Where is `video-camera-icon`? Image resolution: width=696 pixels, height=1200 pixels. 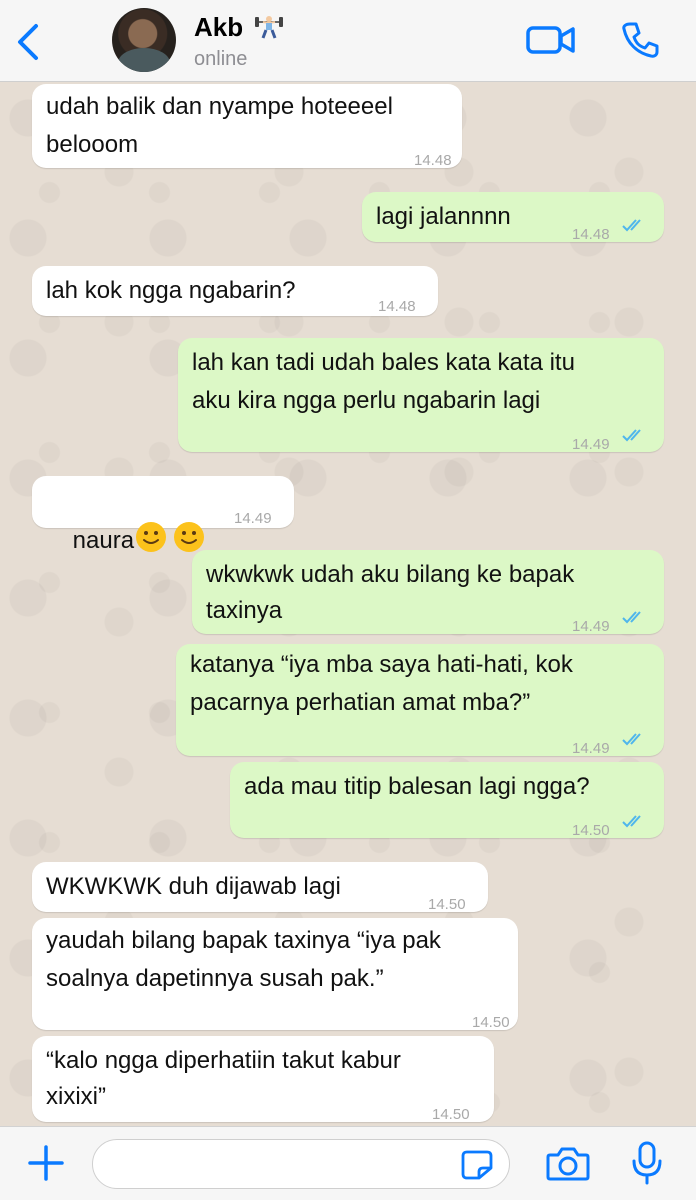 video-camera-icon is located at coordinates (551, 40).